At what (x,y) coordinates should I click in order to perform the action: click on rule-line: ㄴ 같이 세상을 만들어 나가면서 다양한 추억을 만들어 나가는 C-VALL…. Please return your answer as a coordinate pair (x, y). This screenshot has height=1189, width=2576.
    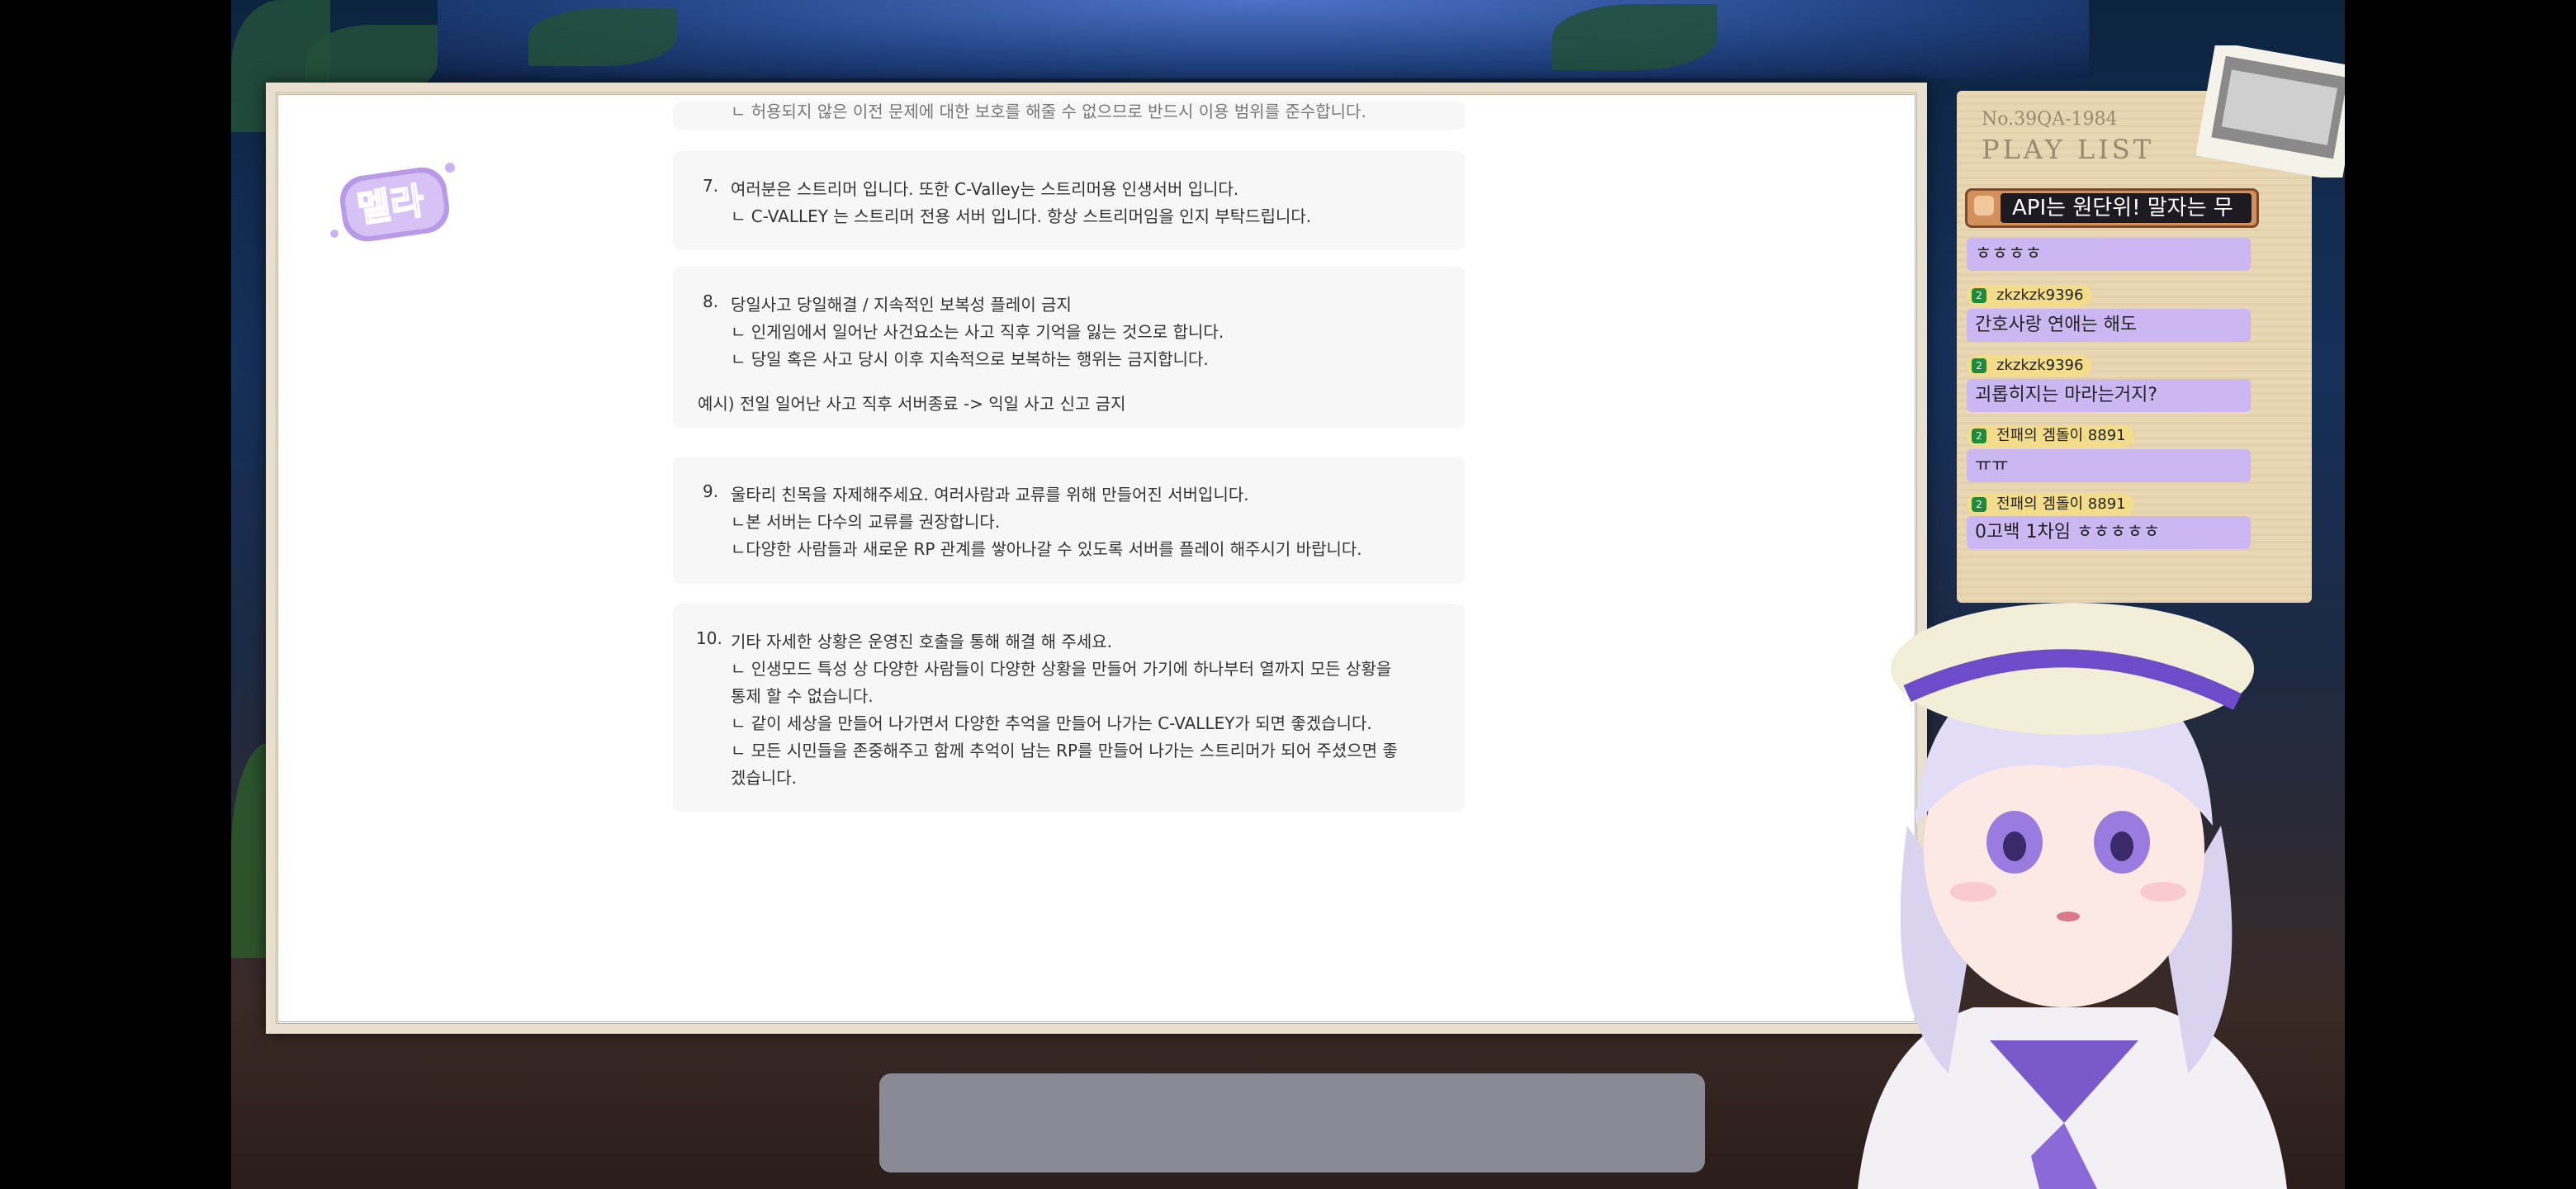
    Looking at the image, I should click on (1051, 723).